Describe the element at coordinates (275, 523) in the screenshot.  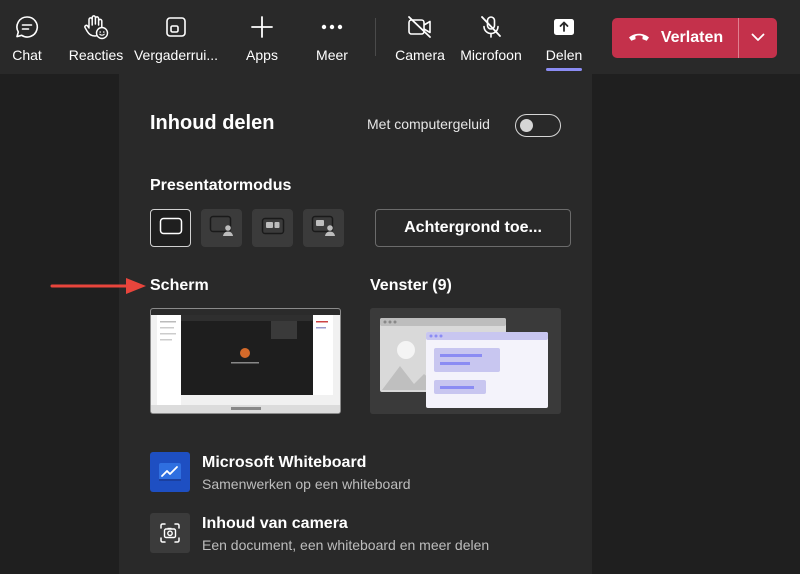
I see `camera-content-title: Inhoud van camera` at that location.